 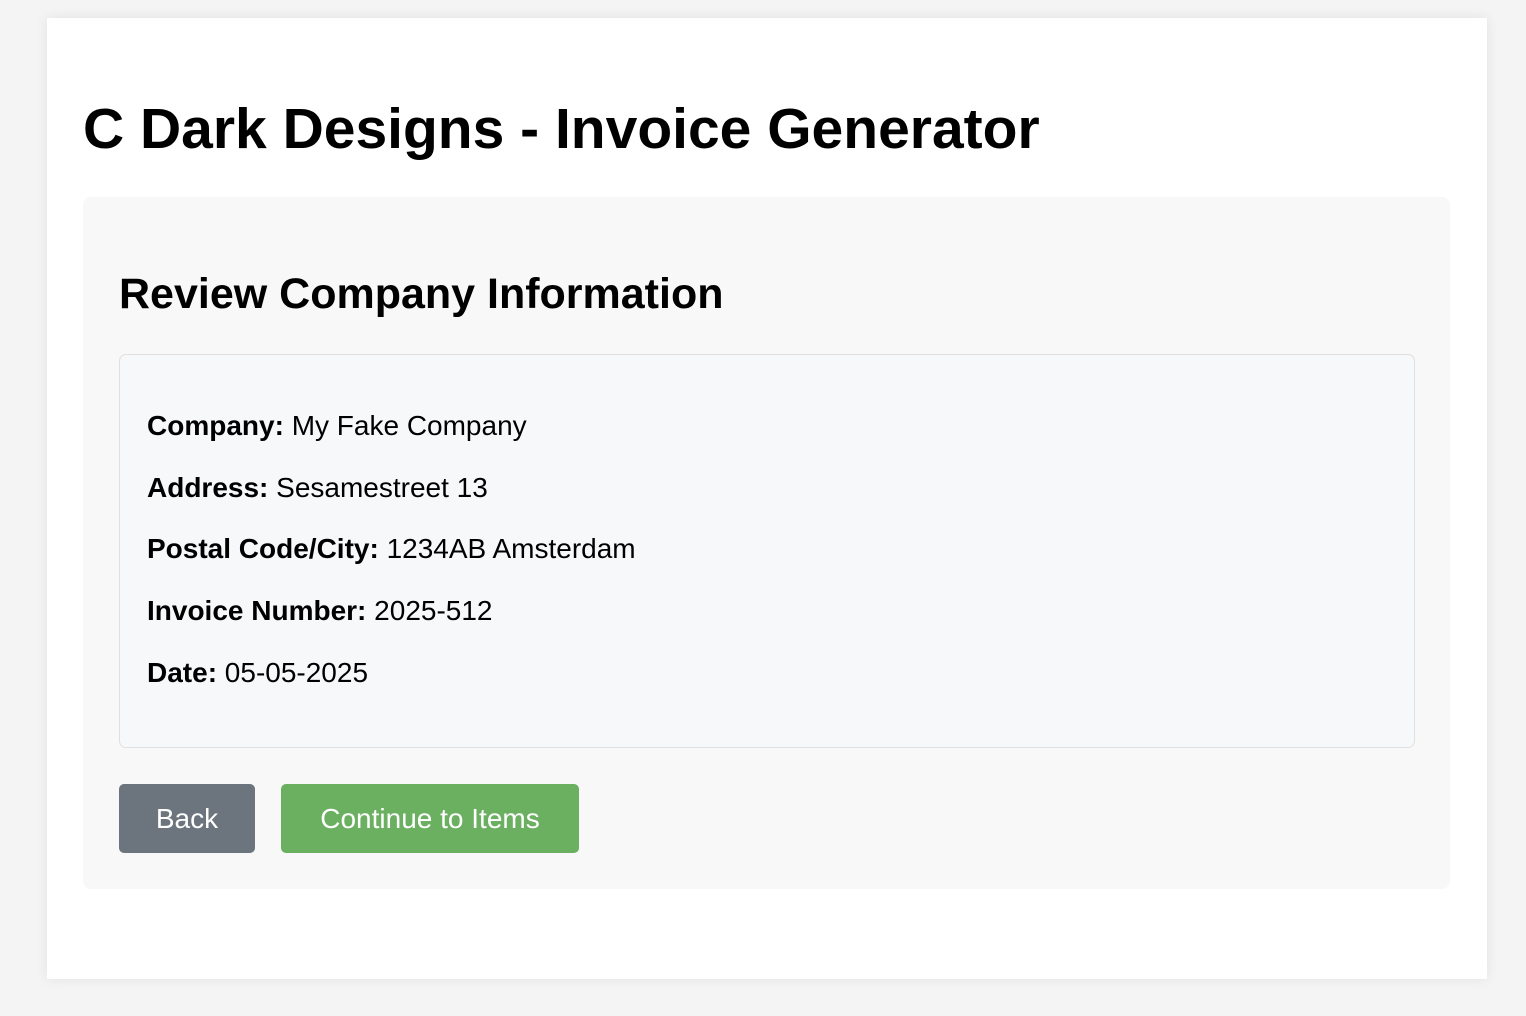 What do you see at coordinates (430, 818) in the screenshot?
I see `continue-to-items-button: Continue to Items` at bounding box center [430, 818].